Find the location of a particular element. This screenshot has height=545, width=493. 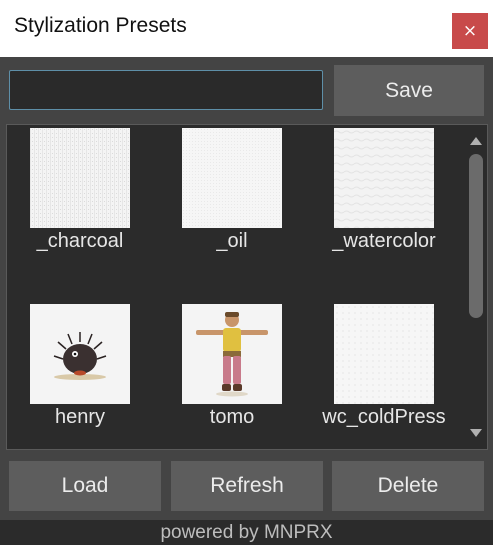

oil-canvas-thumbnail is located at coordinates (232, 178).